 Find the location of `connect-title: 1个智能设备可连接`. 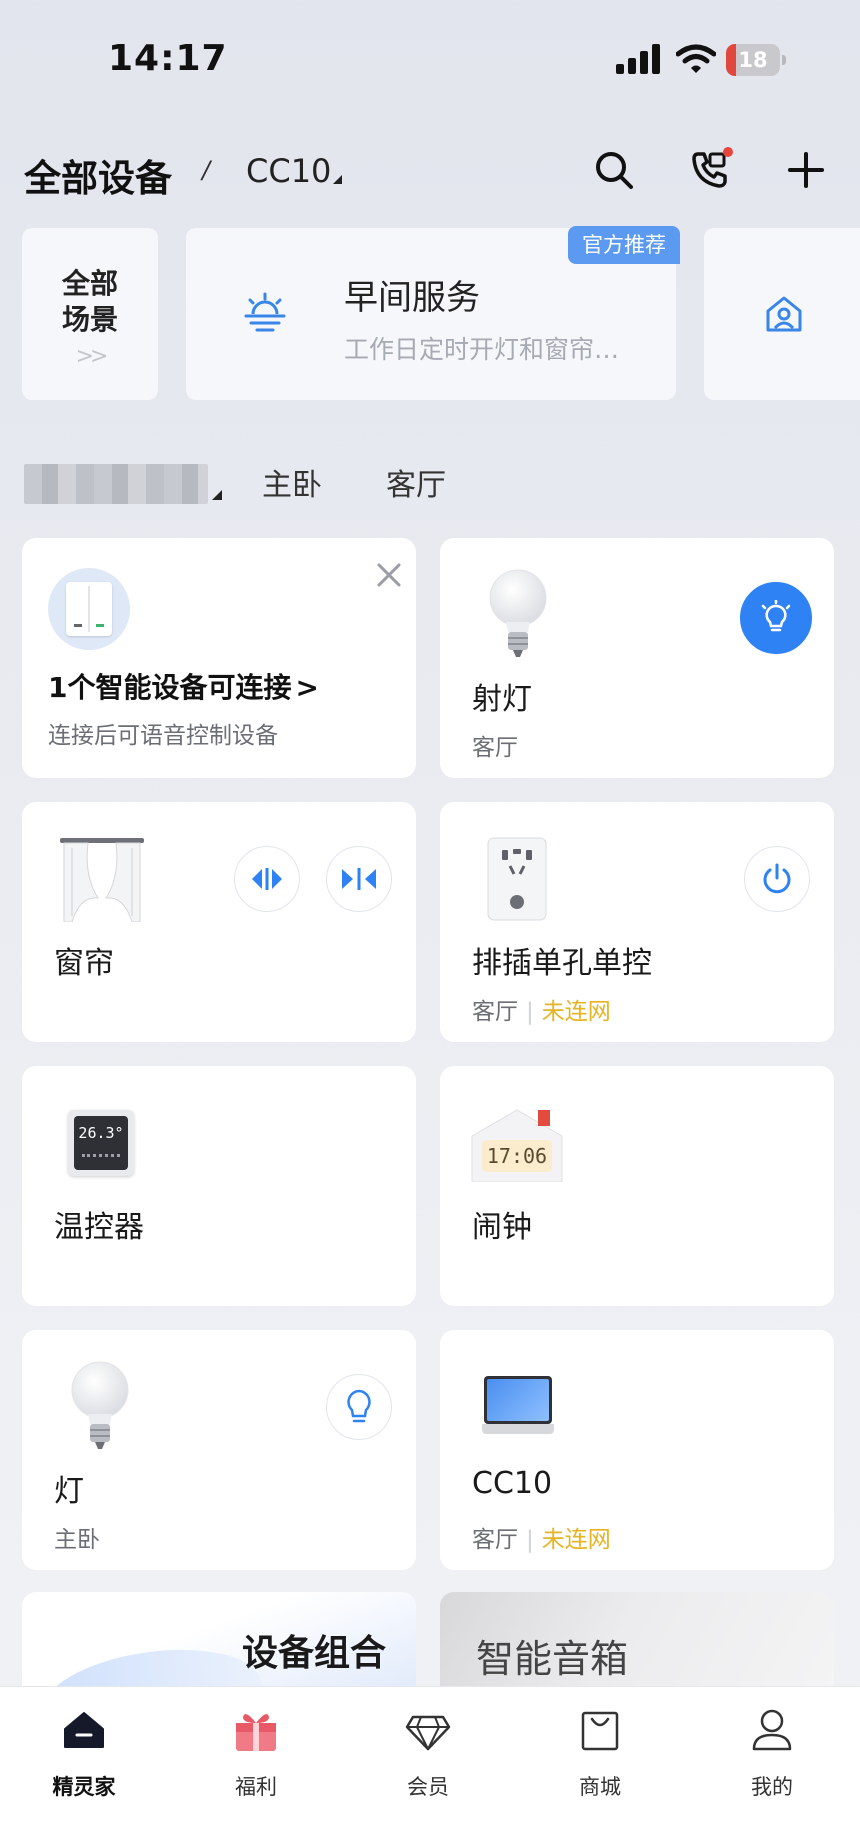

connect-title: 1个智能设备可连接 is located at coordinates (170, 687).